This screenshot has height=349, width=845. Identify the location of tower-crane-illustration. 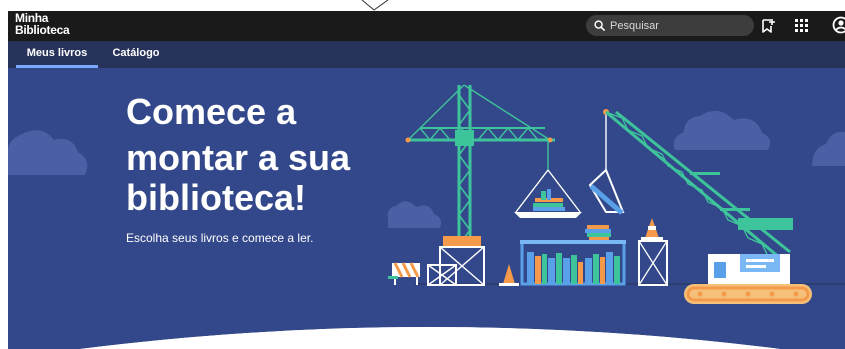
(493, 185).